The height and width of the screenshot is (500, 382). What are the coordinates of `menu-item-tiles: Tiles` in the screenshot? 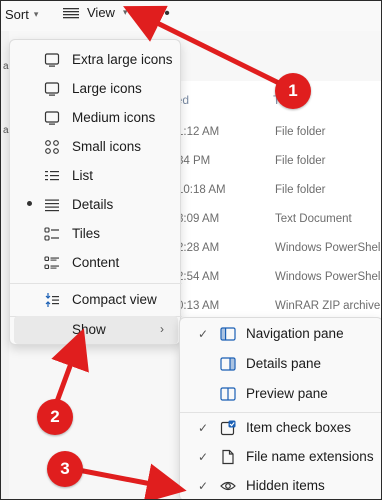 It's located at (96, 234).